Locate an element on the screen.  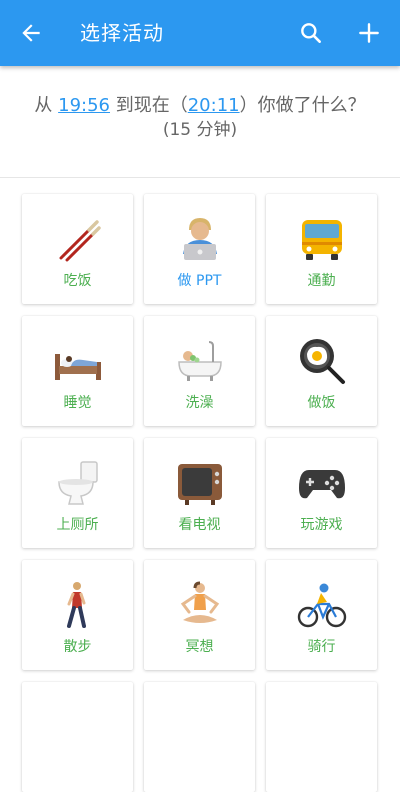
duration-text: (15 分钟) is located at coordinates (200, 130).